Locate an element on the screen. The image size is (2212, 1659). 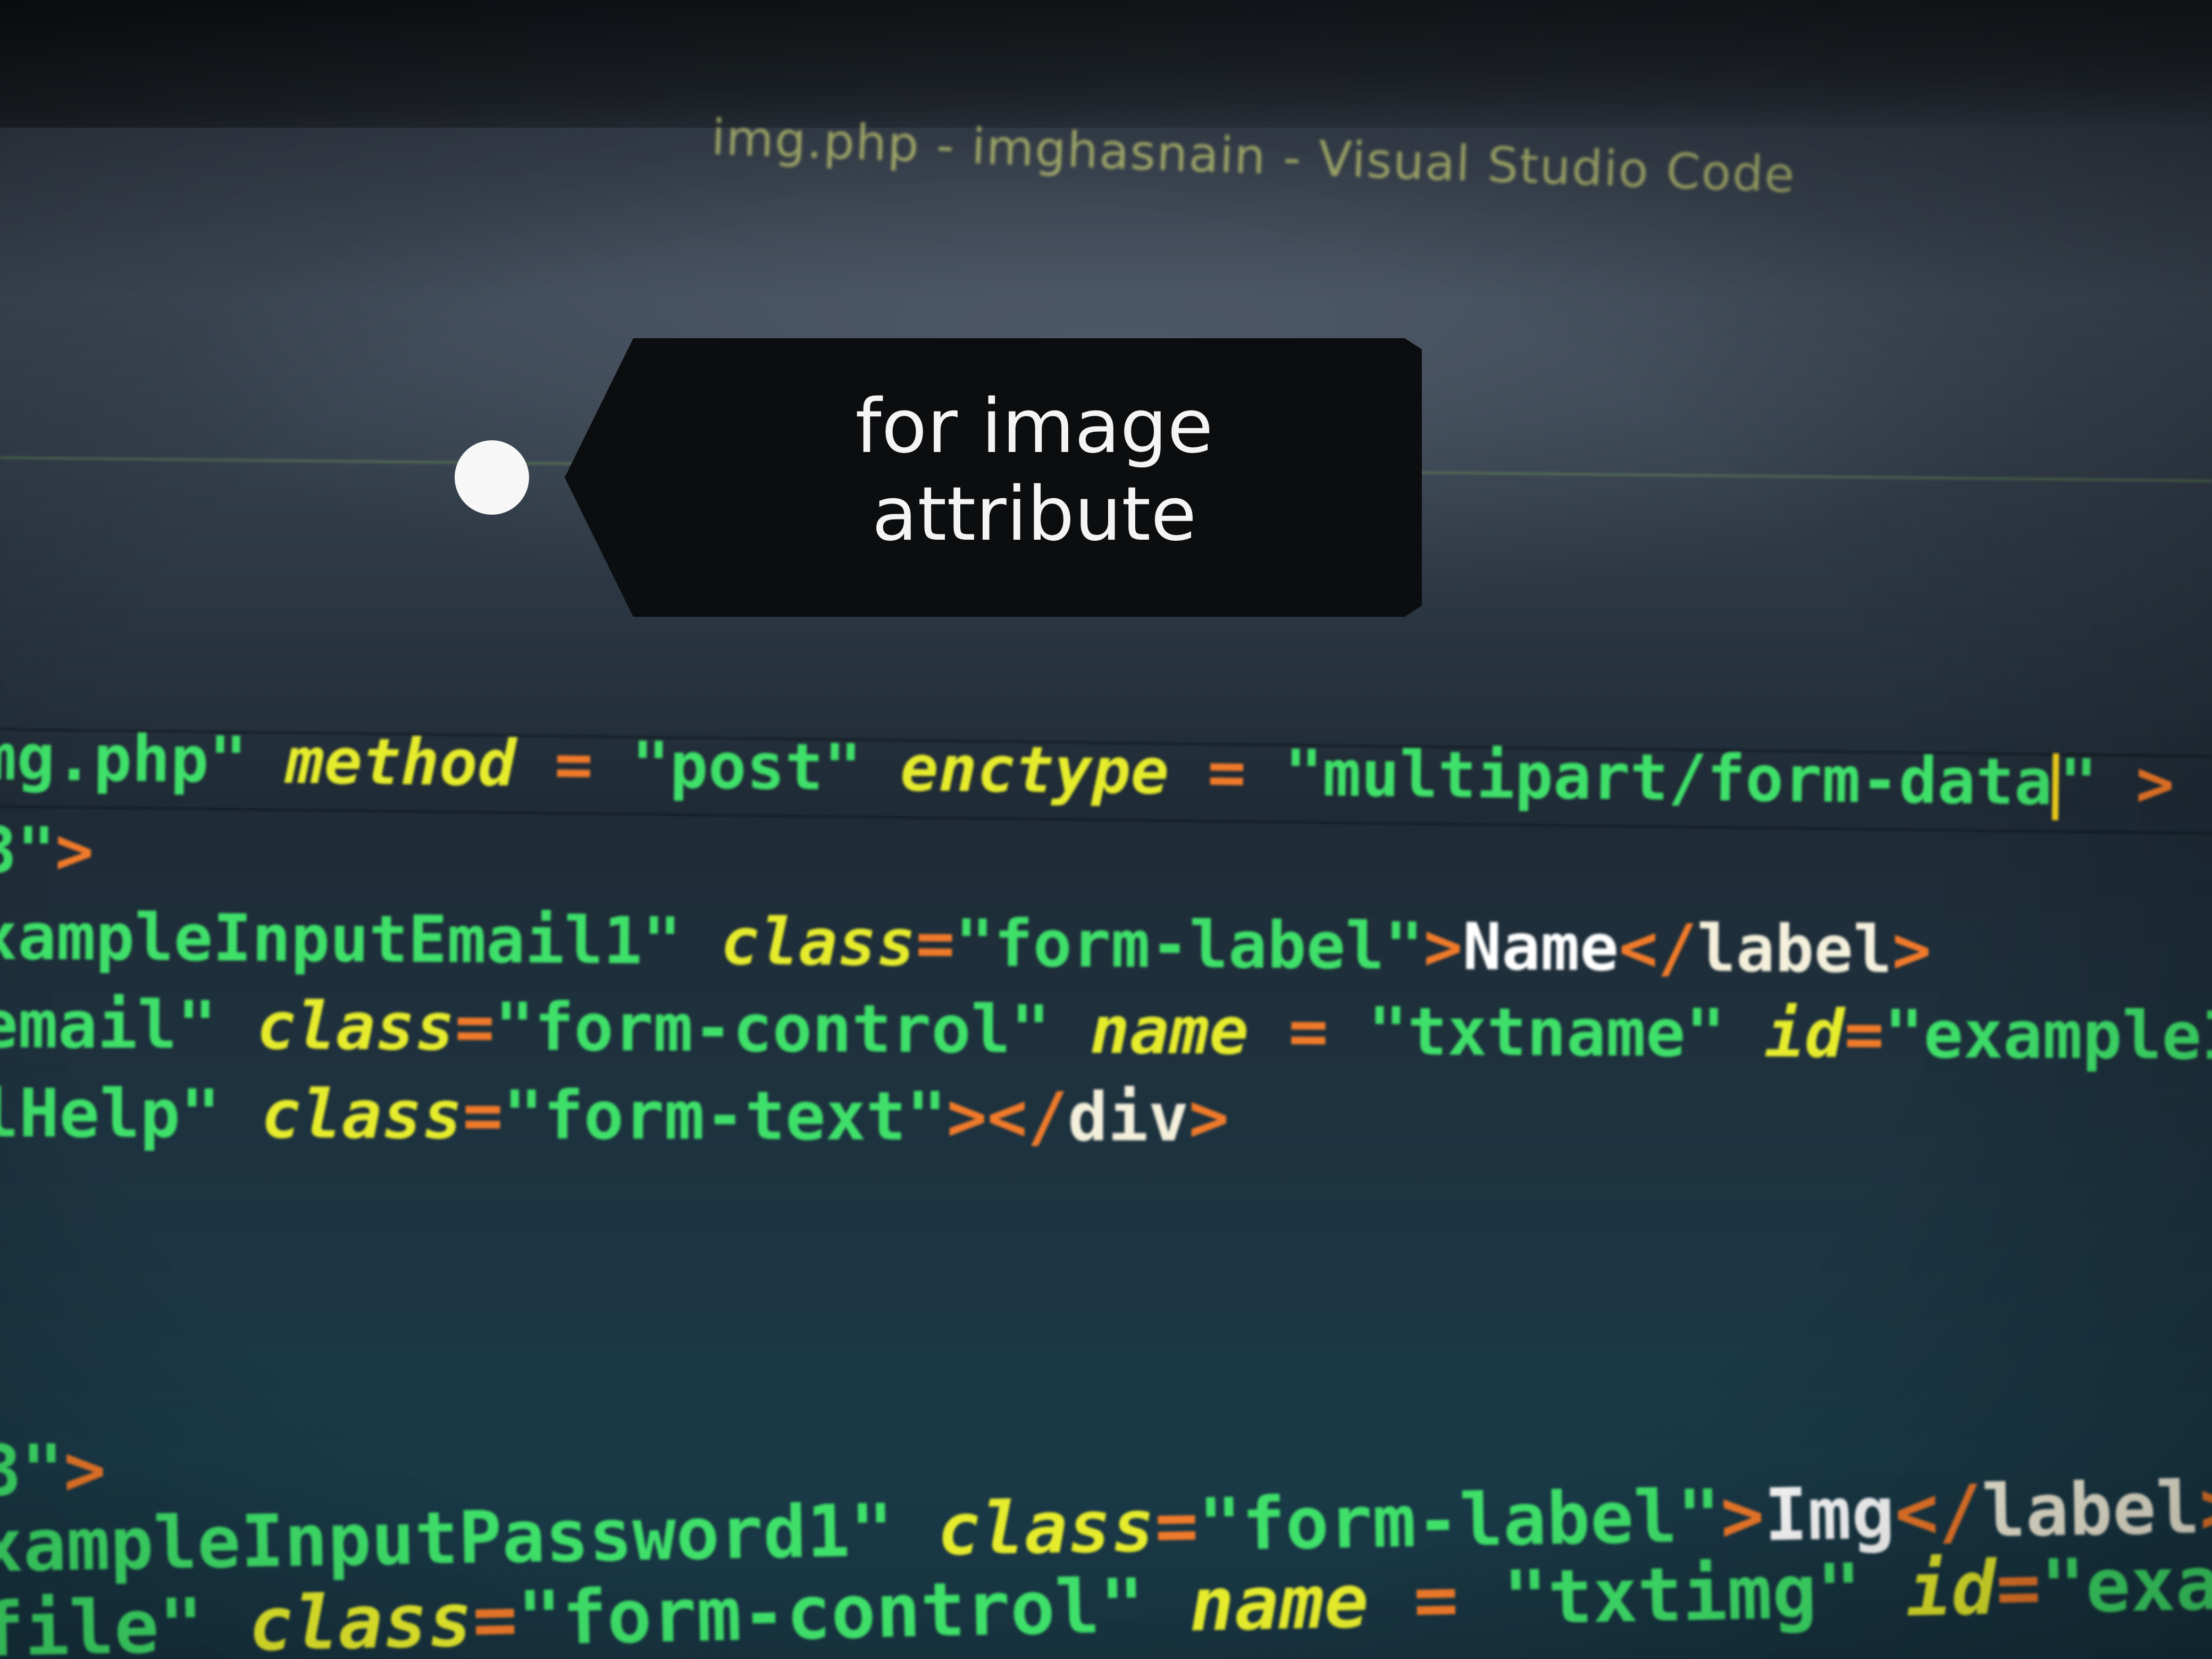
code-token: "form-text" is located at coordinates (724, 1116).